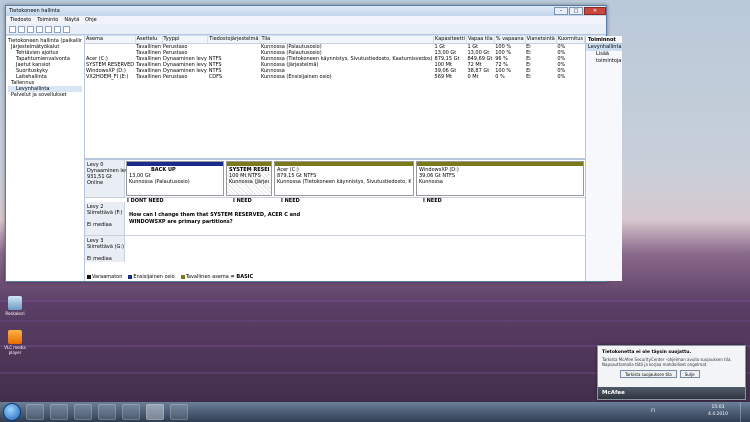 Image resolution: width=750 pixels, height=422 pixels. What do you see at coordinates (745, 412) in the screenshot?
I see `show-desktop-button` at bounding box center [745, 412].